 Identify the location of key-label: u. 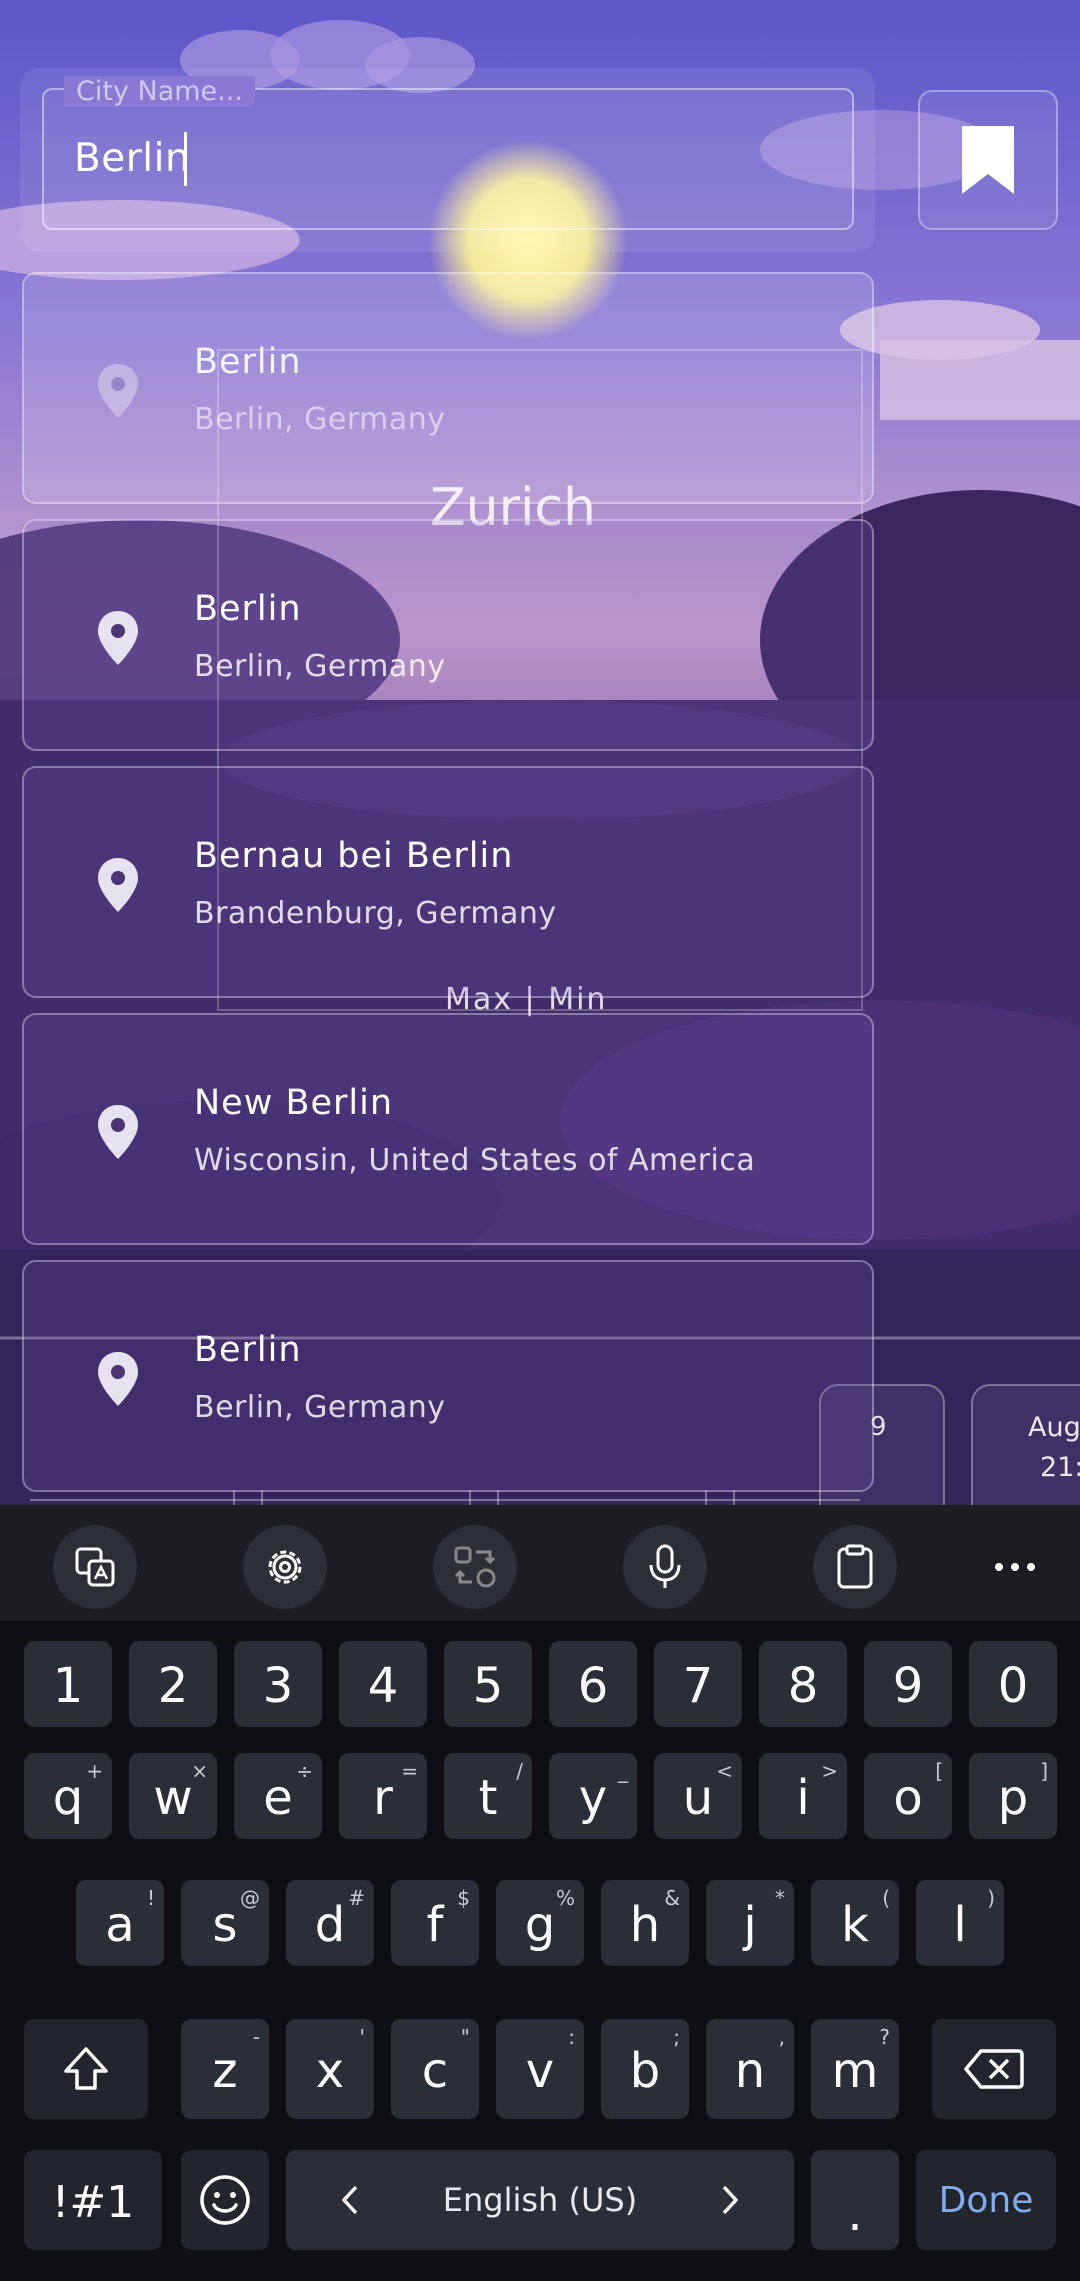
(698, 1798).